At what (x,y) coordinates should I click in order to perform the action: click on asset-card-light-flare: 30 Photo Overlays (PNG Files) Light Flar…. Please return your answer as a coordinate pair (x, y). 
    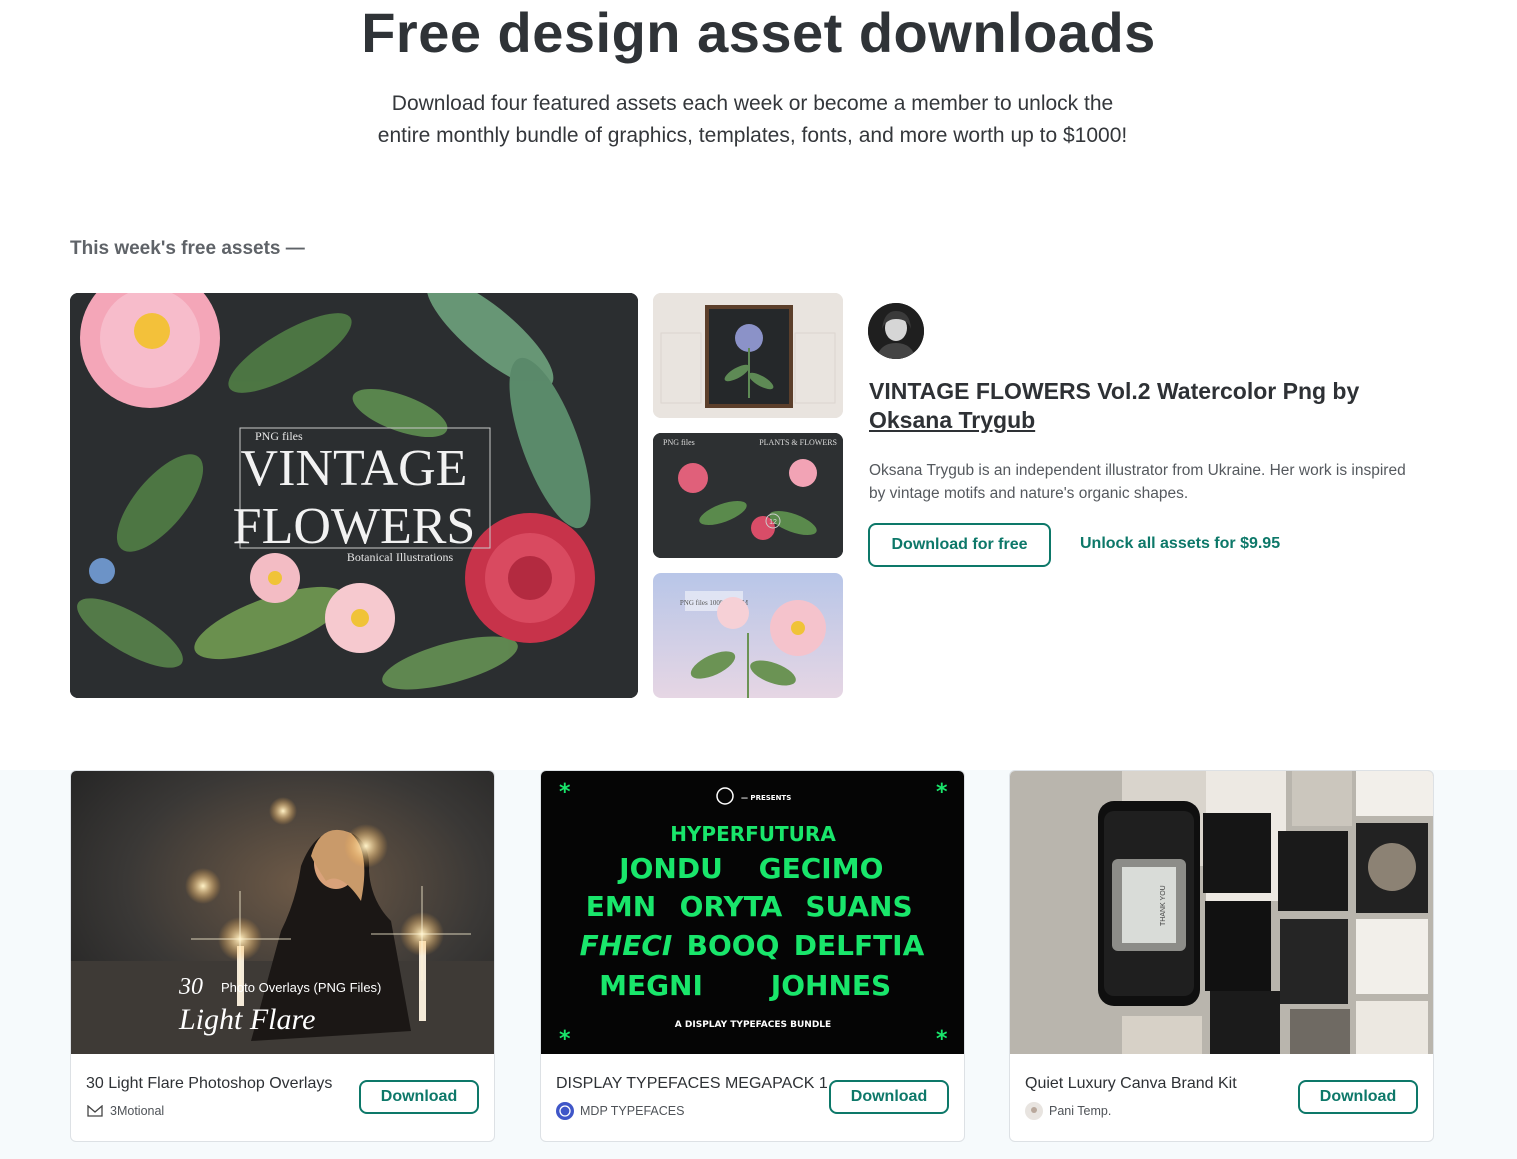
    Looking at the image, I should click on (282, 956).